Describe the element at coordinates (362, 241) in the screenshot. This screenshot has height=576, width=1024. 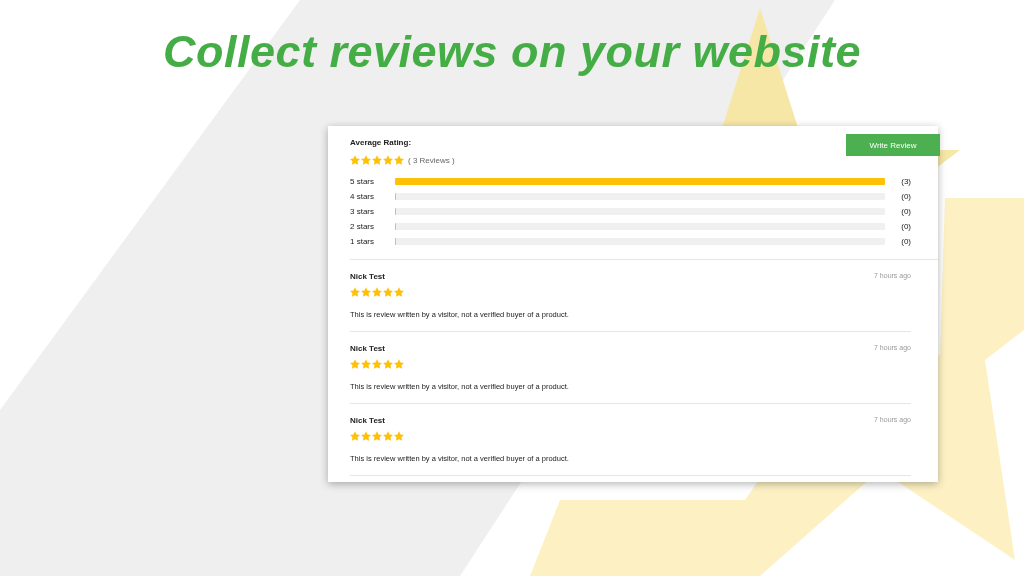
I see `star-level-label: 1 stars` at that location.